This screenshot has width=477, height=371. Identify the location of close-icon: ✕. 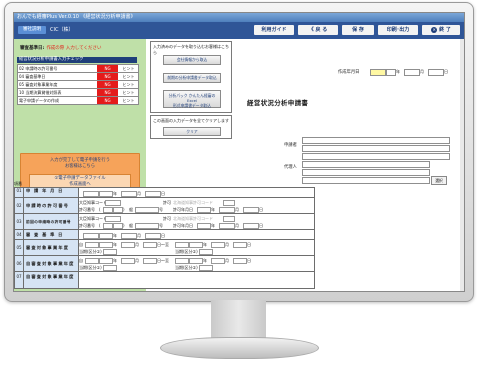
(434, 29).